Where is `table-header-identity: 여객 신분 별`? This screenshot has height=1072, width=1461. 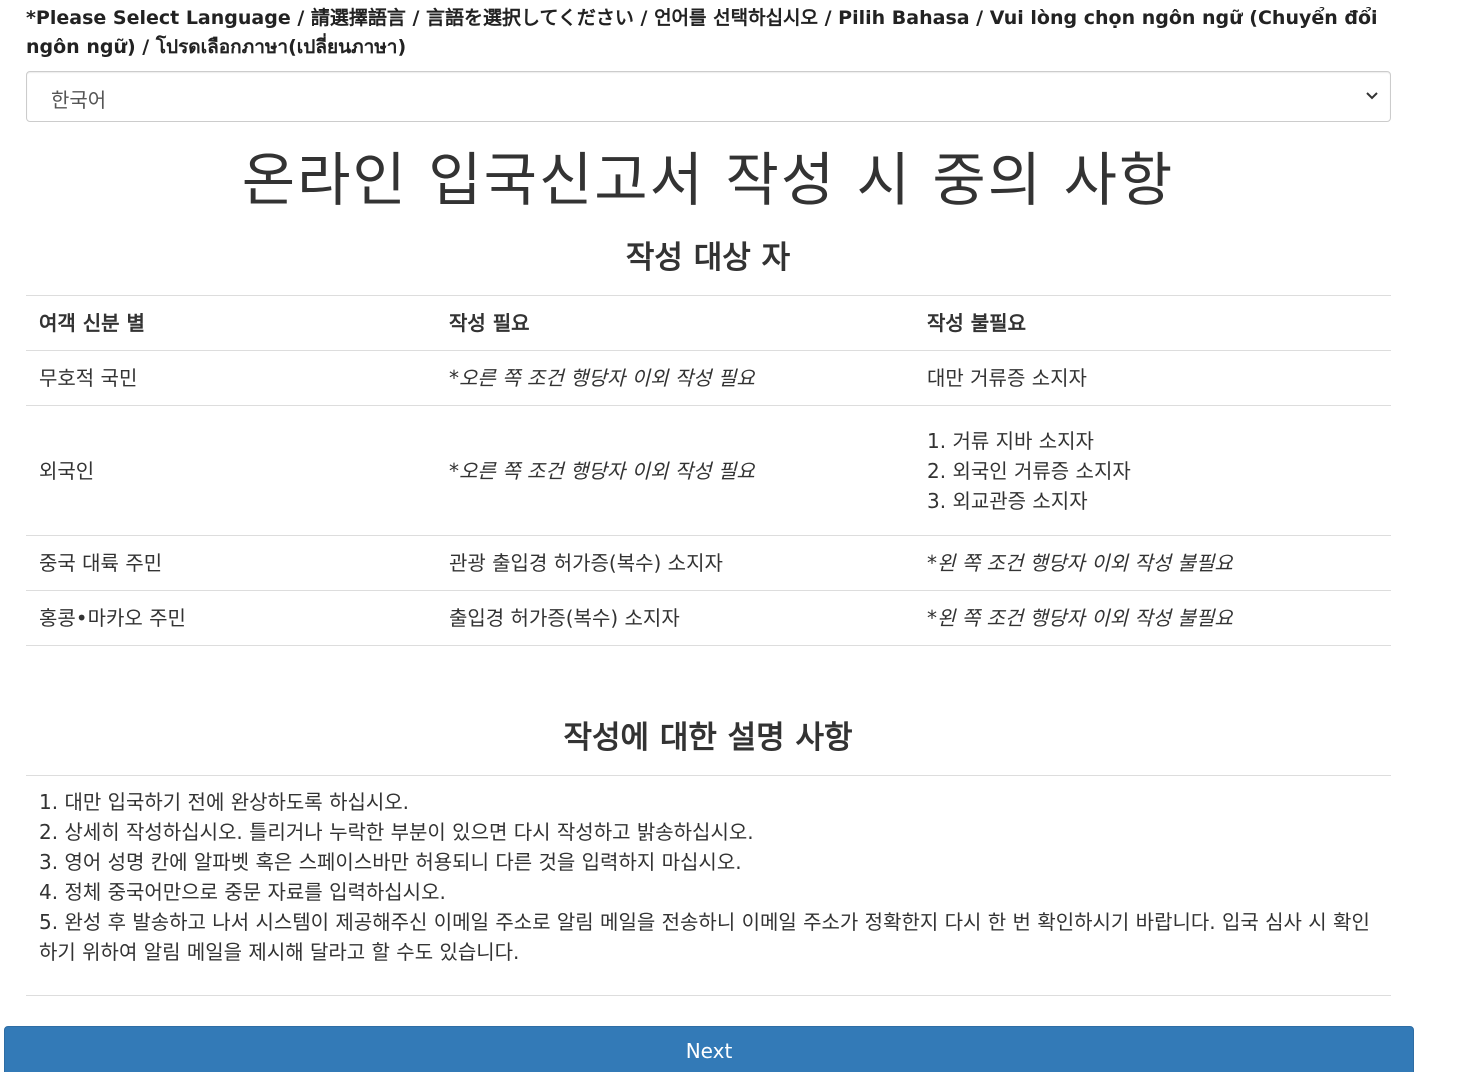
table-header-identity: 여객 신분 별 is located at coordinates (231, 323).